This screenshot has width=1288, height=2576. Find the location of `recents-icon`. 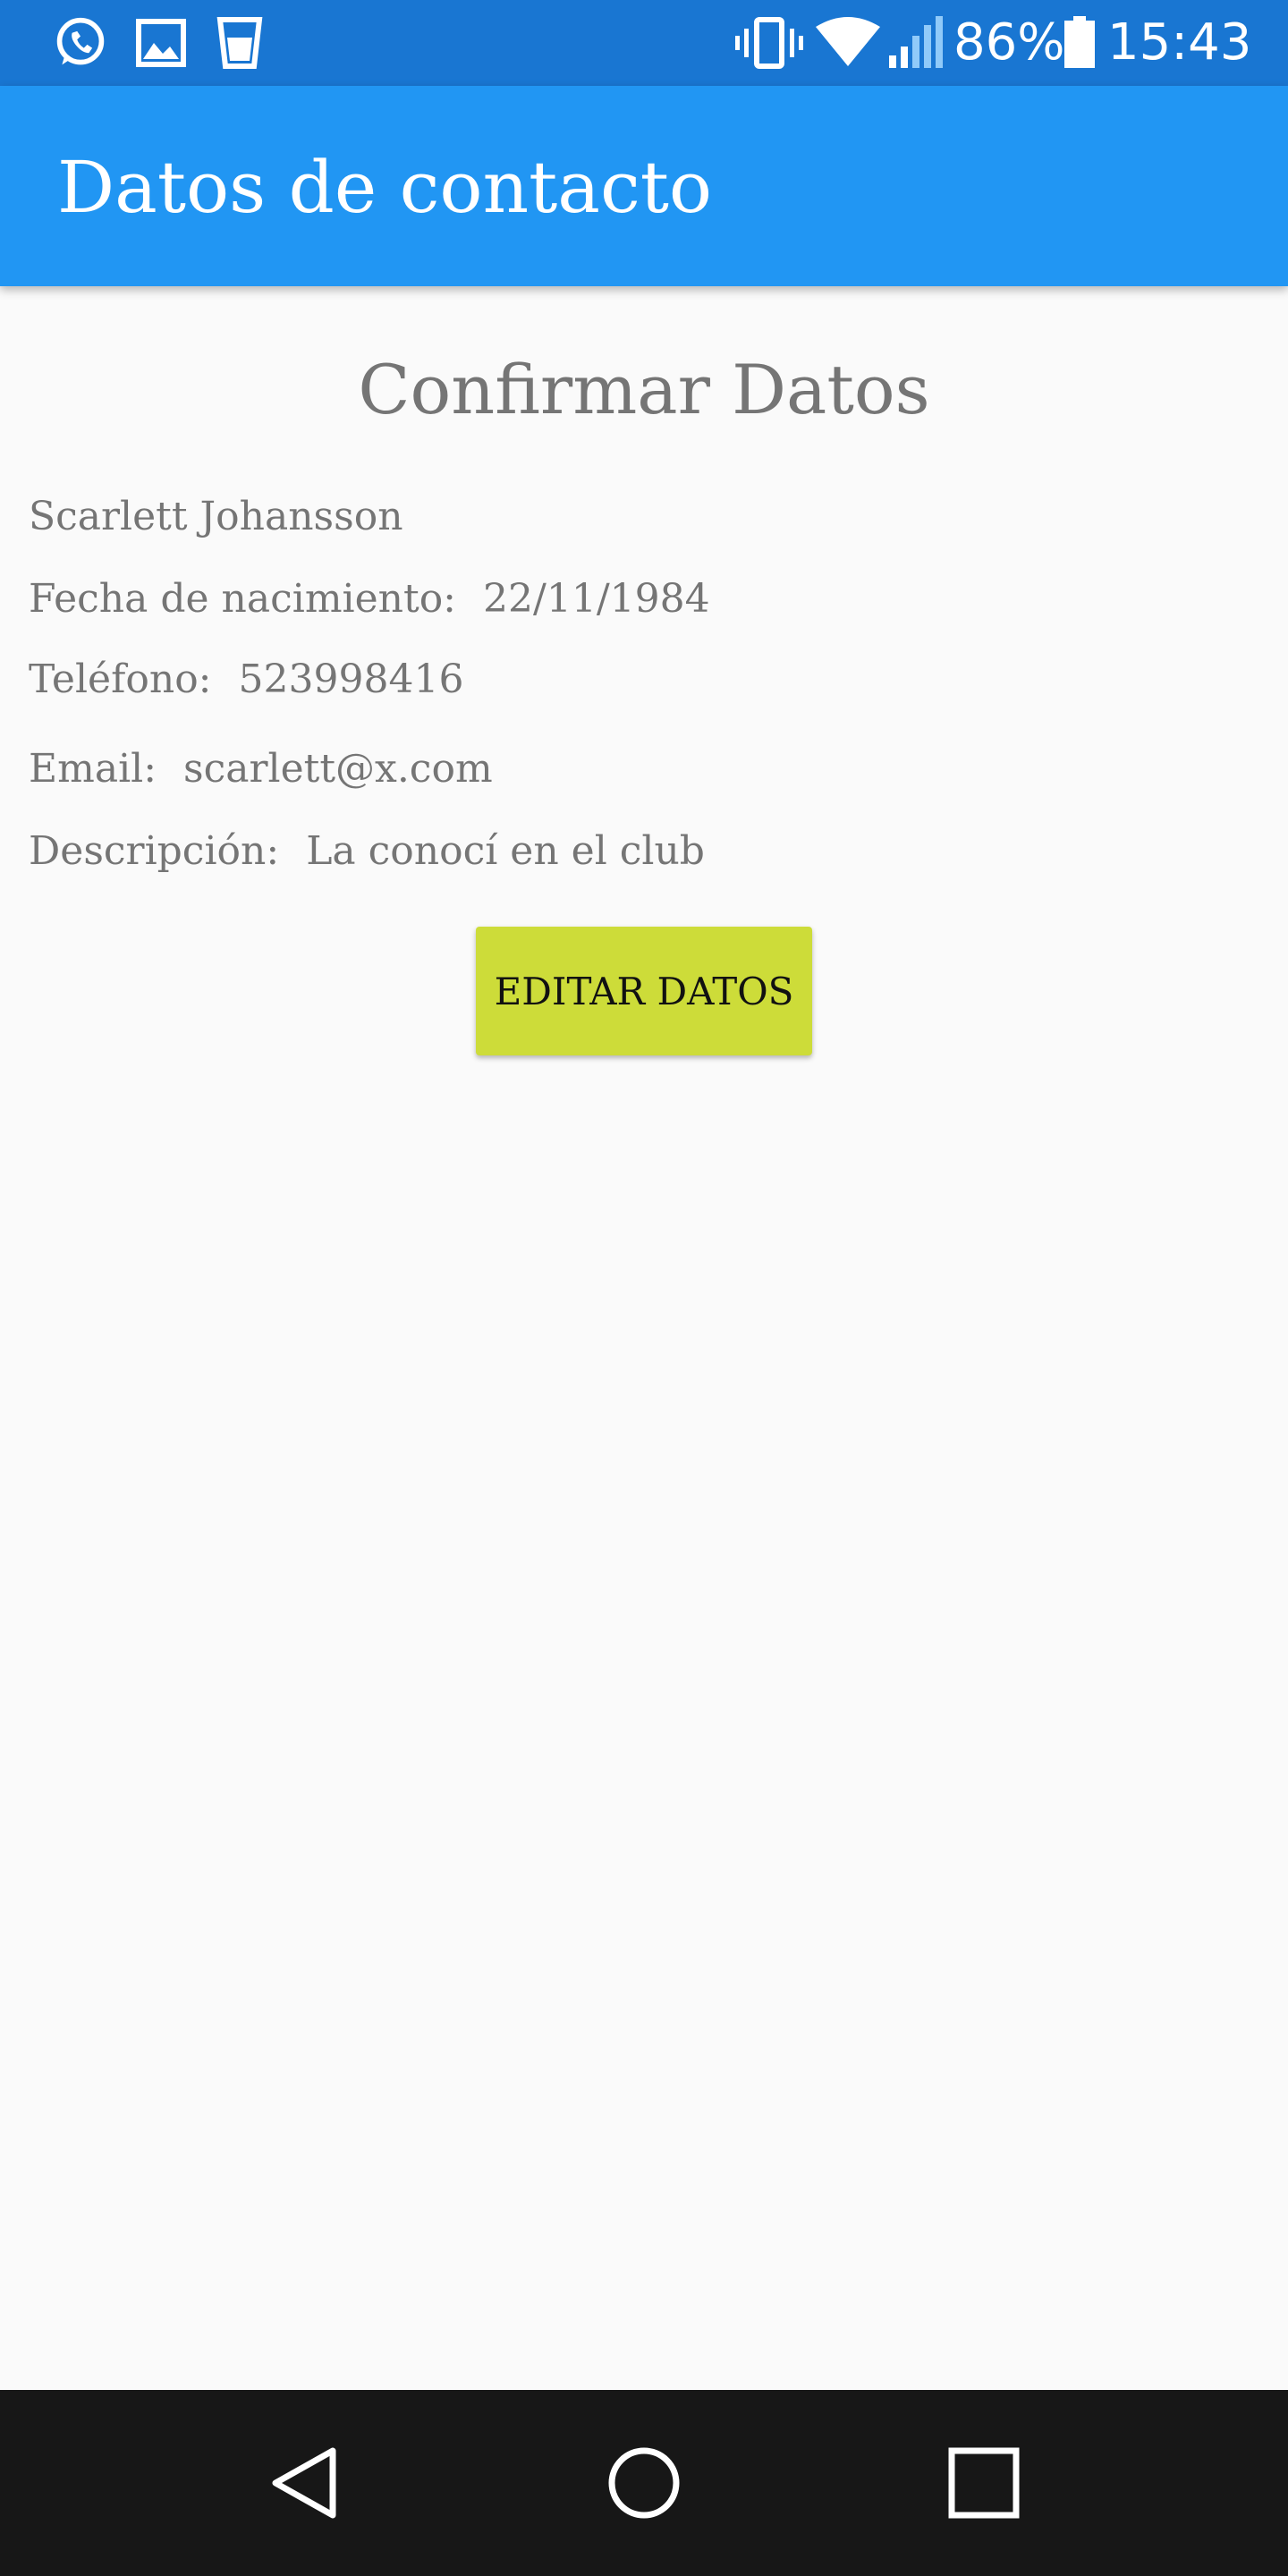

recents-icon is located at coordinates (984, 2483).